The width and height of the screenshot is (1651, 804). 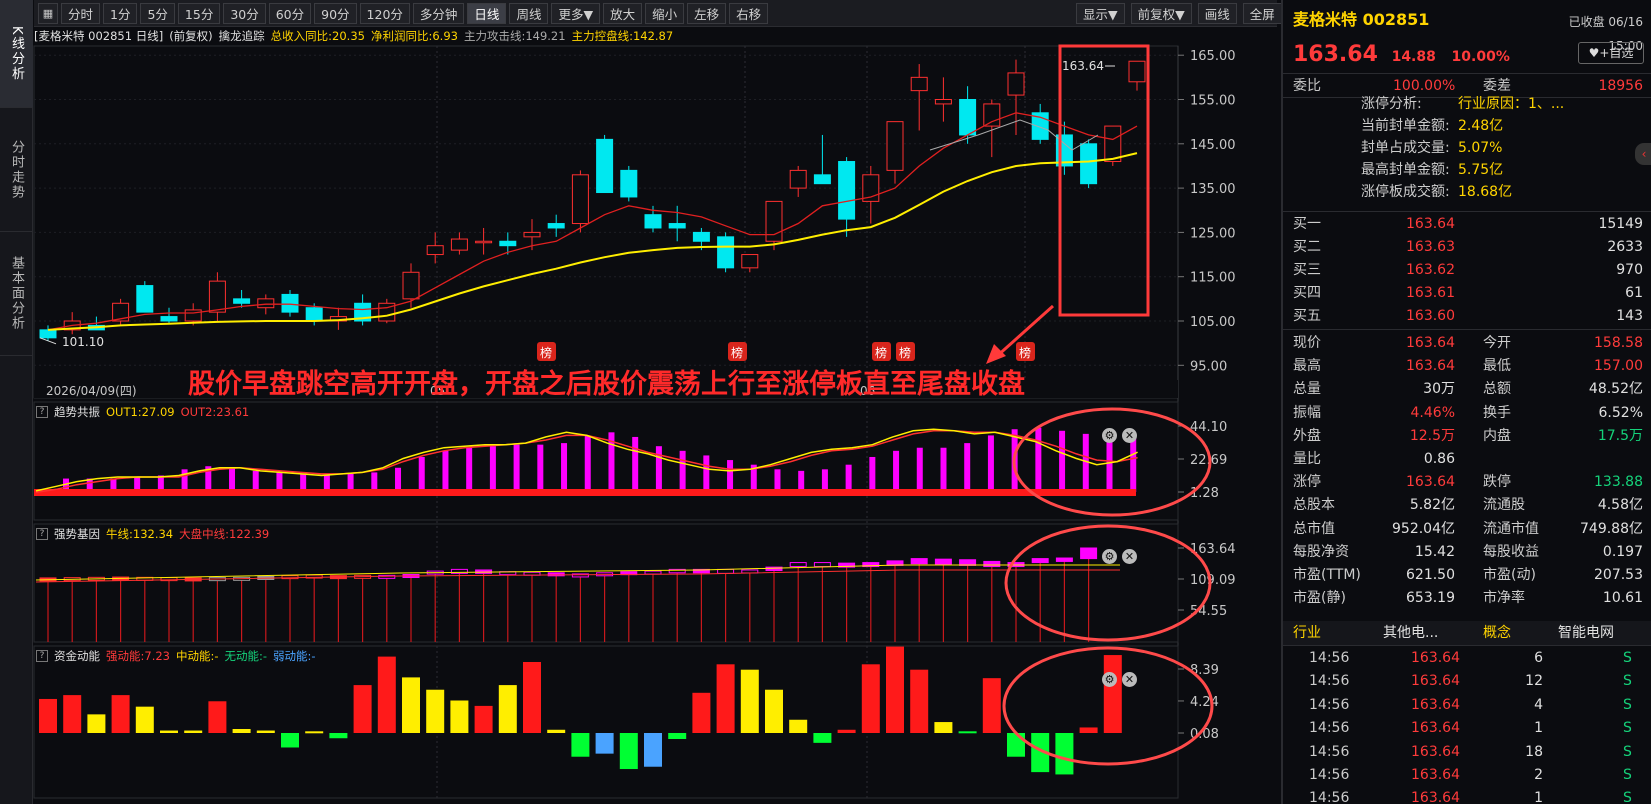 What do you see at coordinates (1467, 436) in the screenshot?
I see `stat-row: 外盘 12.5万 内盘 17.5万` at bounding box center [1467, 436].